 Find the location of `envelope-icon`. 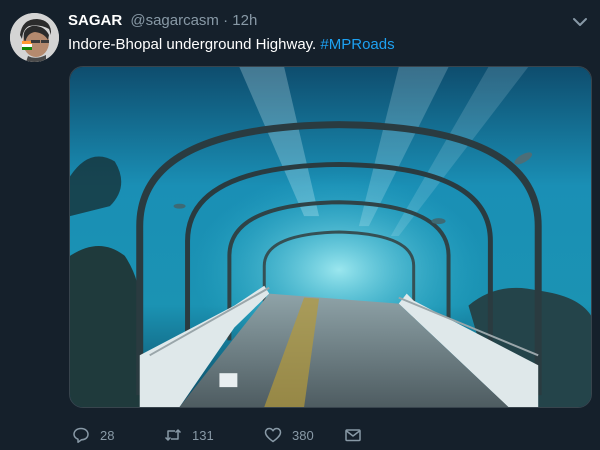

envelope-icon is located at coordinates (353, 435).